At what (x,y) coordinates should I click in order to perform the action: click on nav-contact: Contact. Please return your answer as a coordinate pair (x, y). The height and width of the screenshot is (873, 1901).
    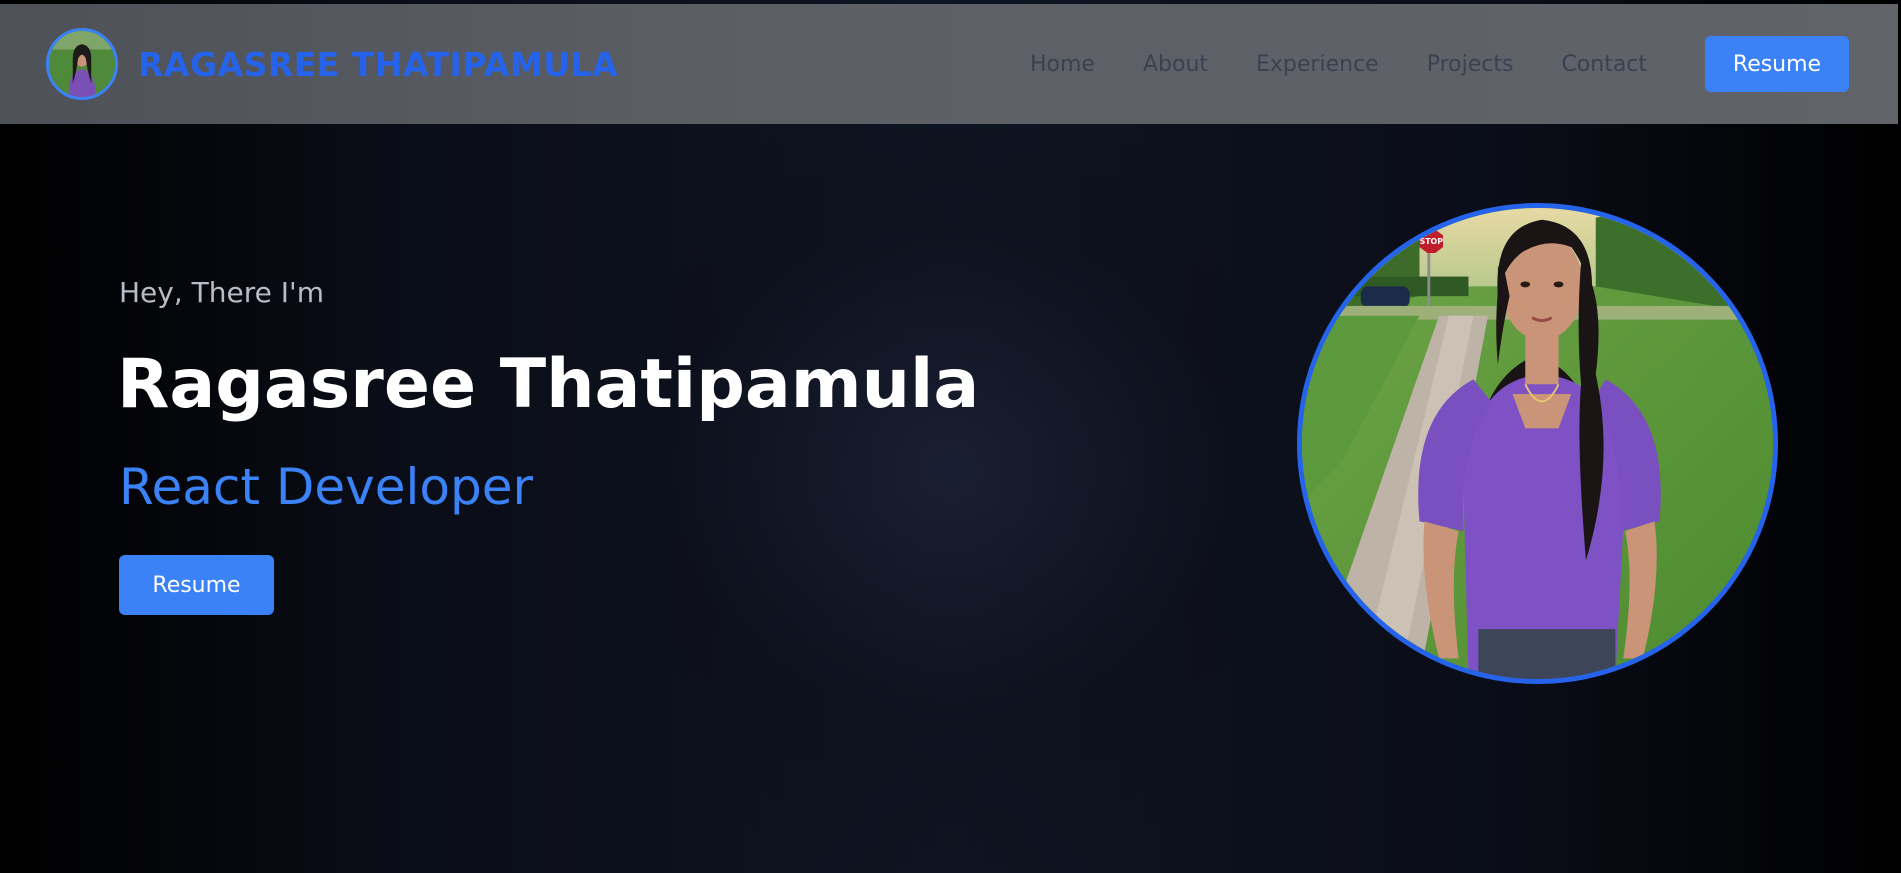
    Looking at the image, I should click on (1604, 64).